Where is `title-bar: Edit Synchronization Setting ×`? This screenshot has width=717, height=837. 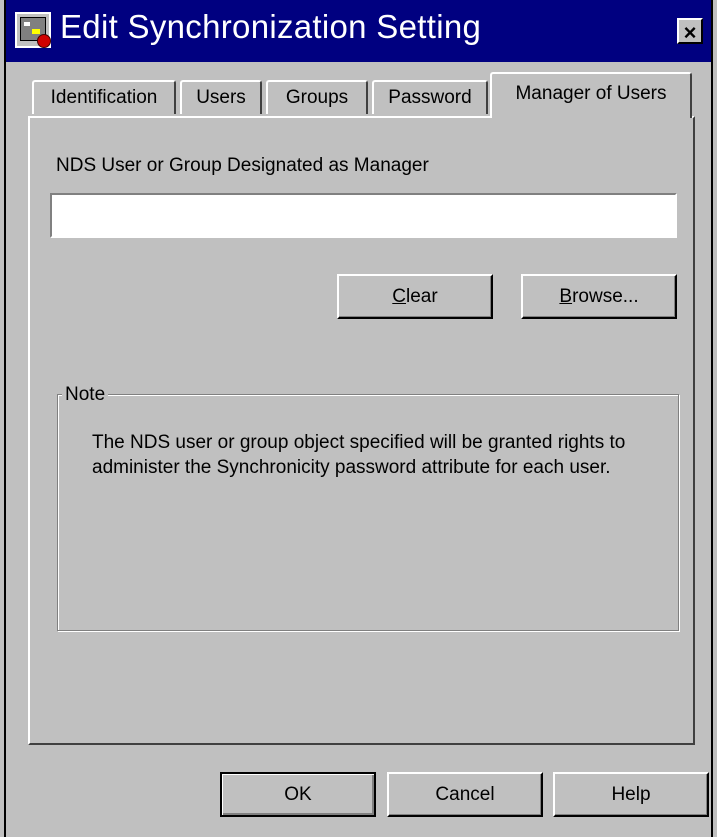
title-bar: Edit Synchronization Setting × is located at coordinates (358, 31).